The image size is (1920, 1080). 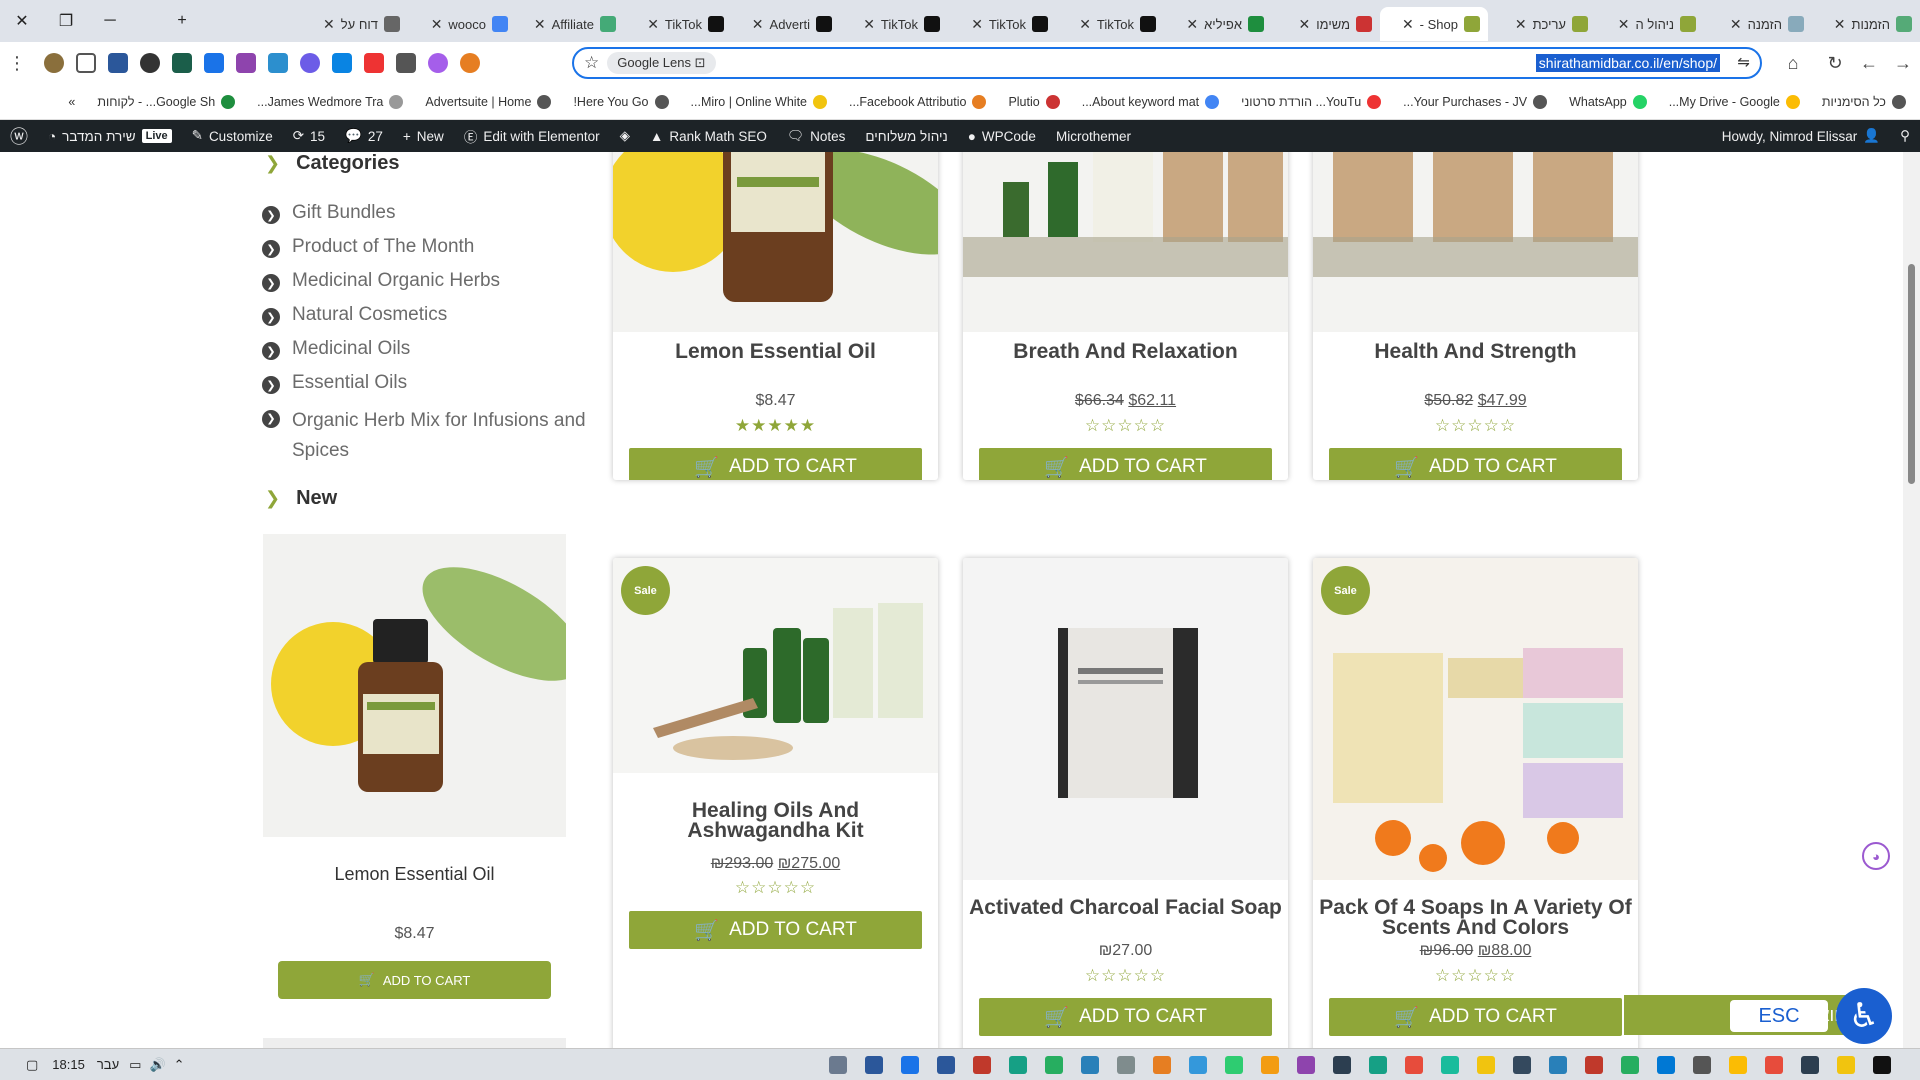 What do you see at coordinates (625, 136) in the screenshot?
I see `diamond-icon: ◈` at bounding box center [625, 136].